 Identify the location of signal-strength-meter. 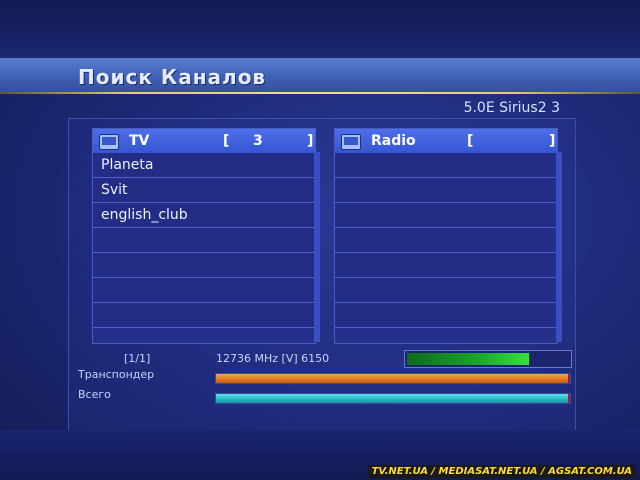
(488, 359).